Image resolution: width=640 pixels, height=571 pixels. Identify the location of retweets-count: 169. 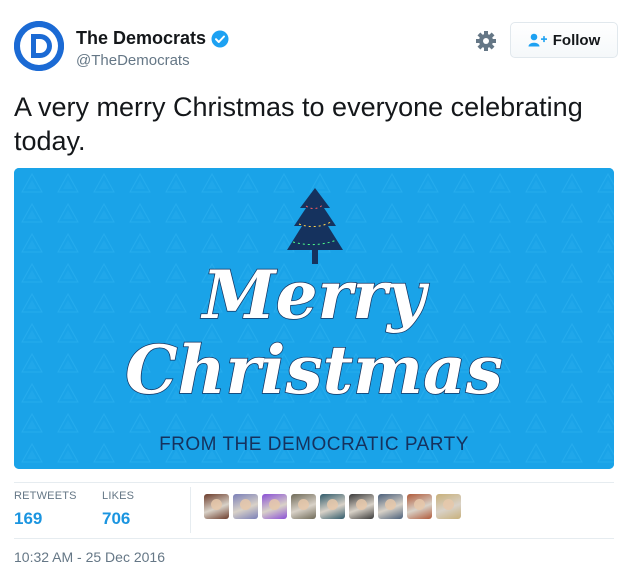
(28, 518).